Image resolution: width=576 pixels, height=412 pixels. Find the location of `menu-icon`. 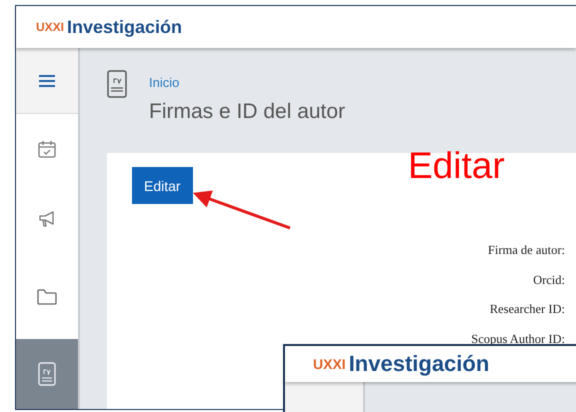

menu-icon is located at coordinates (47, 80).